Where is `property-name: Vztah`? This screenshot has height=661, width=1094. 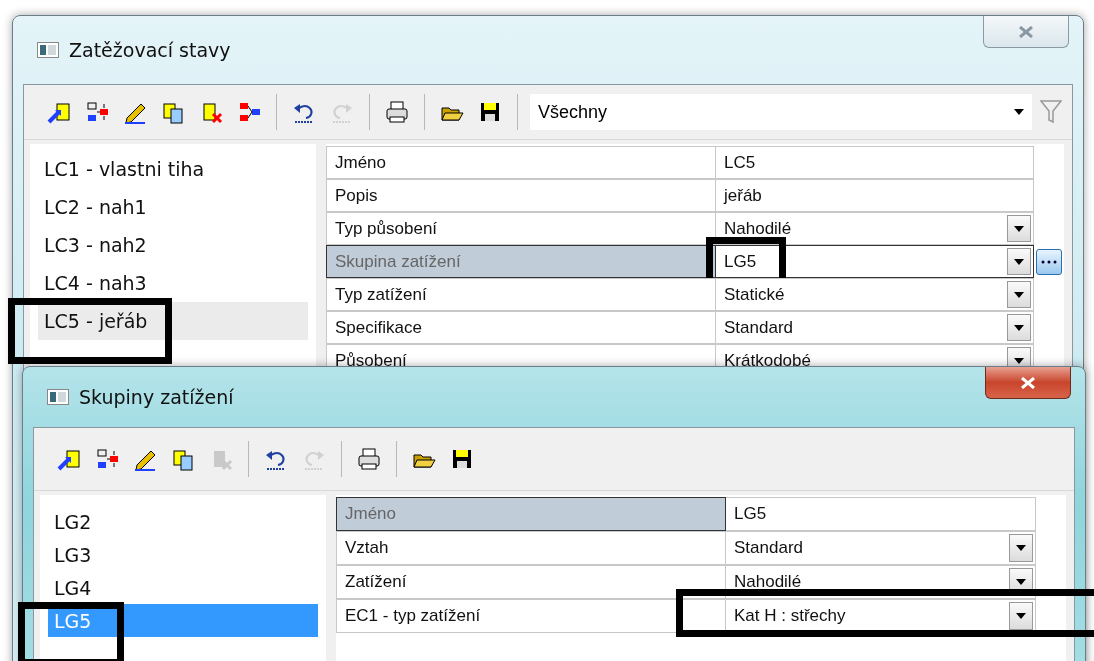
property-name: Vztah is located at coordinates (531, 548).